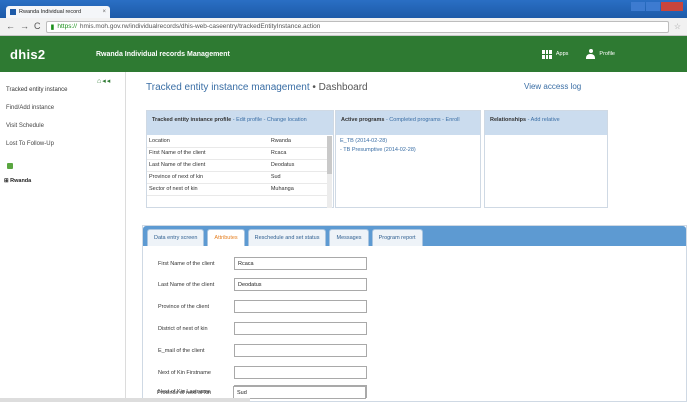 The width and height of the screenshot is (687, 402). I want to click on province-next-of-kin-field: Sud, so click(299, 392).